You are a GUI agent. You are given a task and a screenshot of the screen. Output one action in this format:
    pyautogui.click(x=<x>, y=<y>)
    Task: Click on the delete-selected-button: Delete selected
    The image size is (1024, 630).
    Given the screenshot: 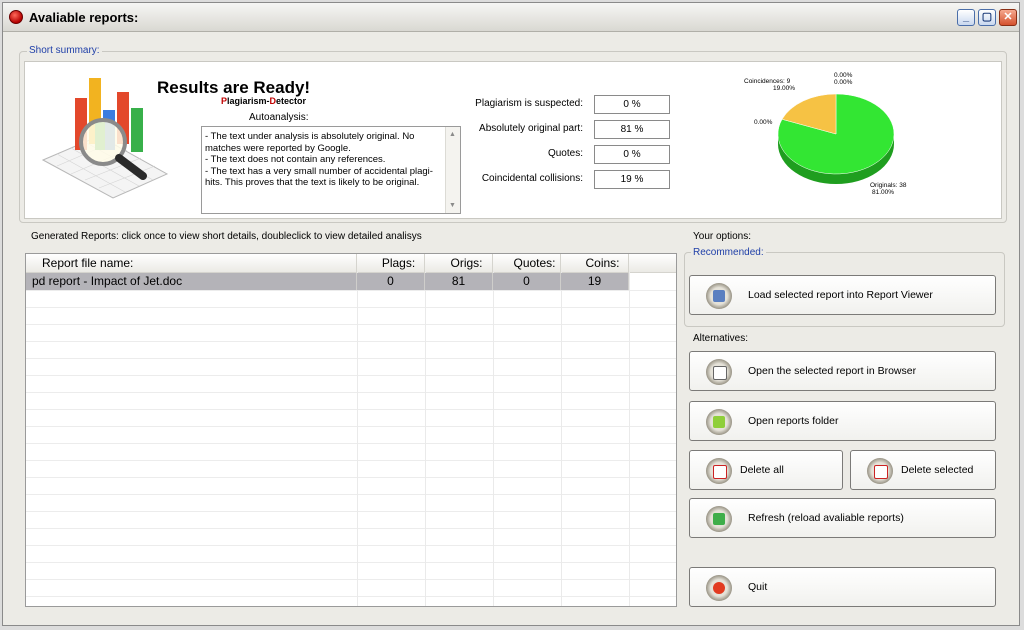 What is the action you would take?
    pyautogui.click(x=923, y=470)
    